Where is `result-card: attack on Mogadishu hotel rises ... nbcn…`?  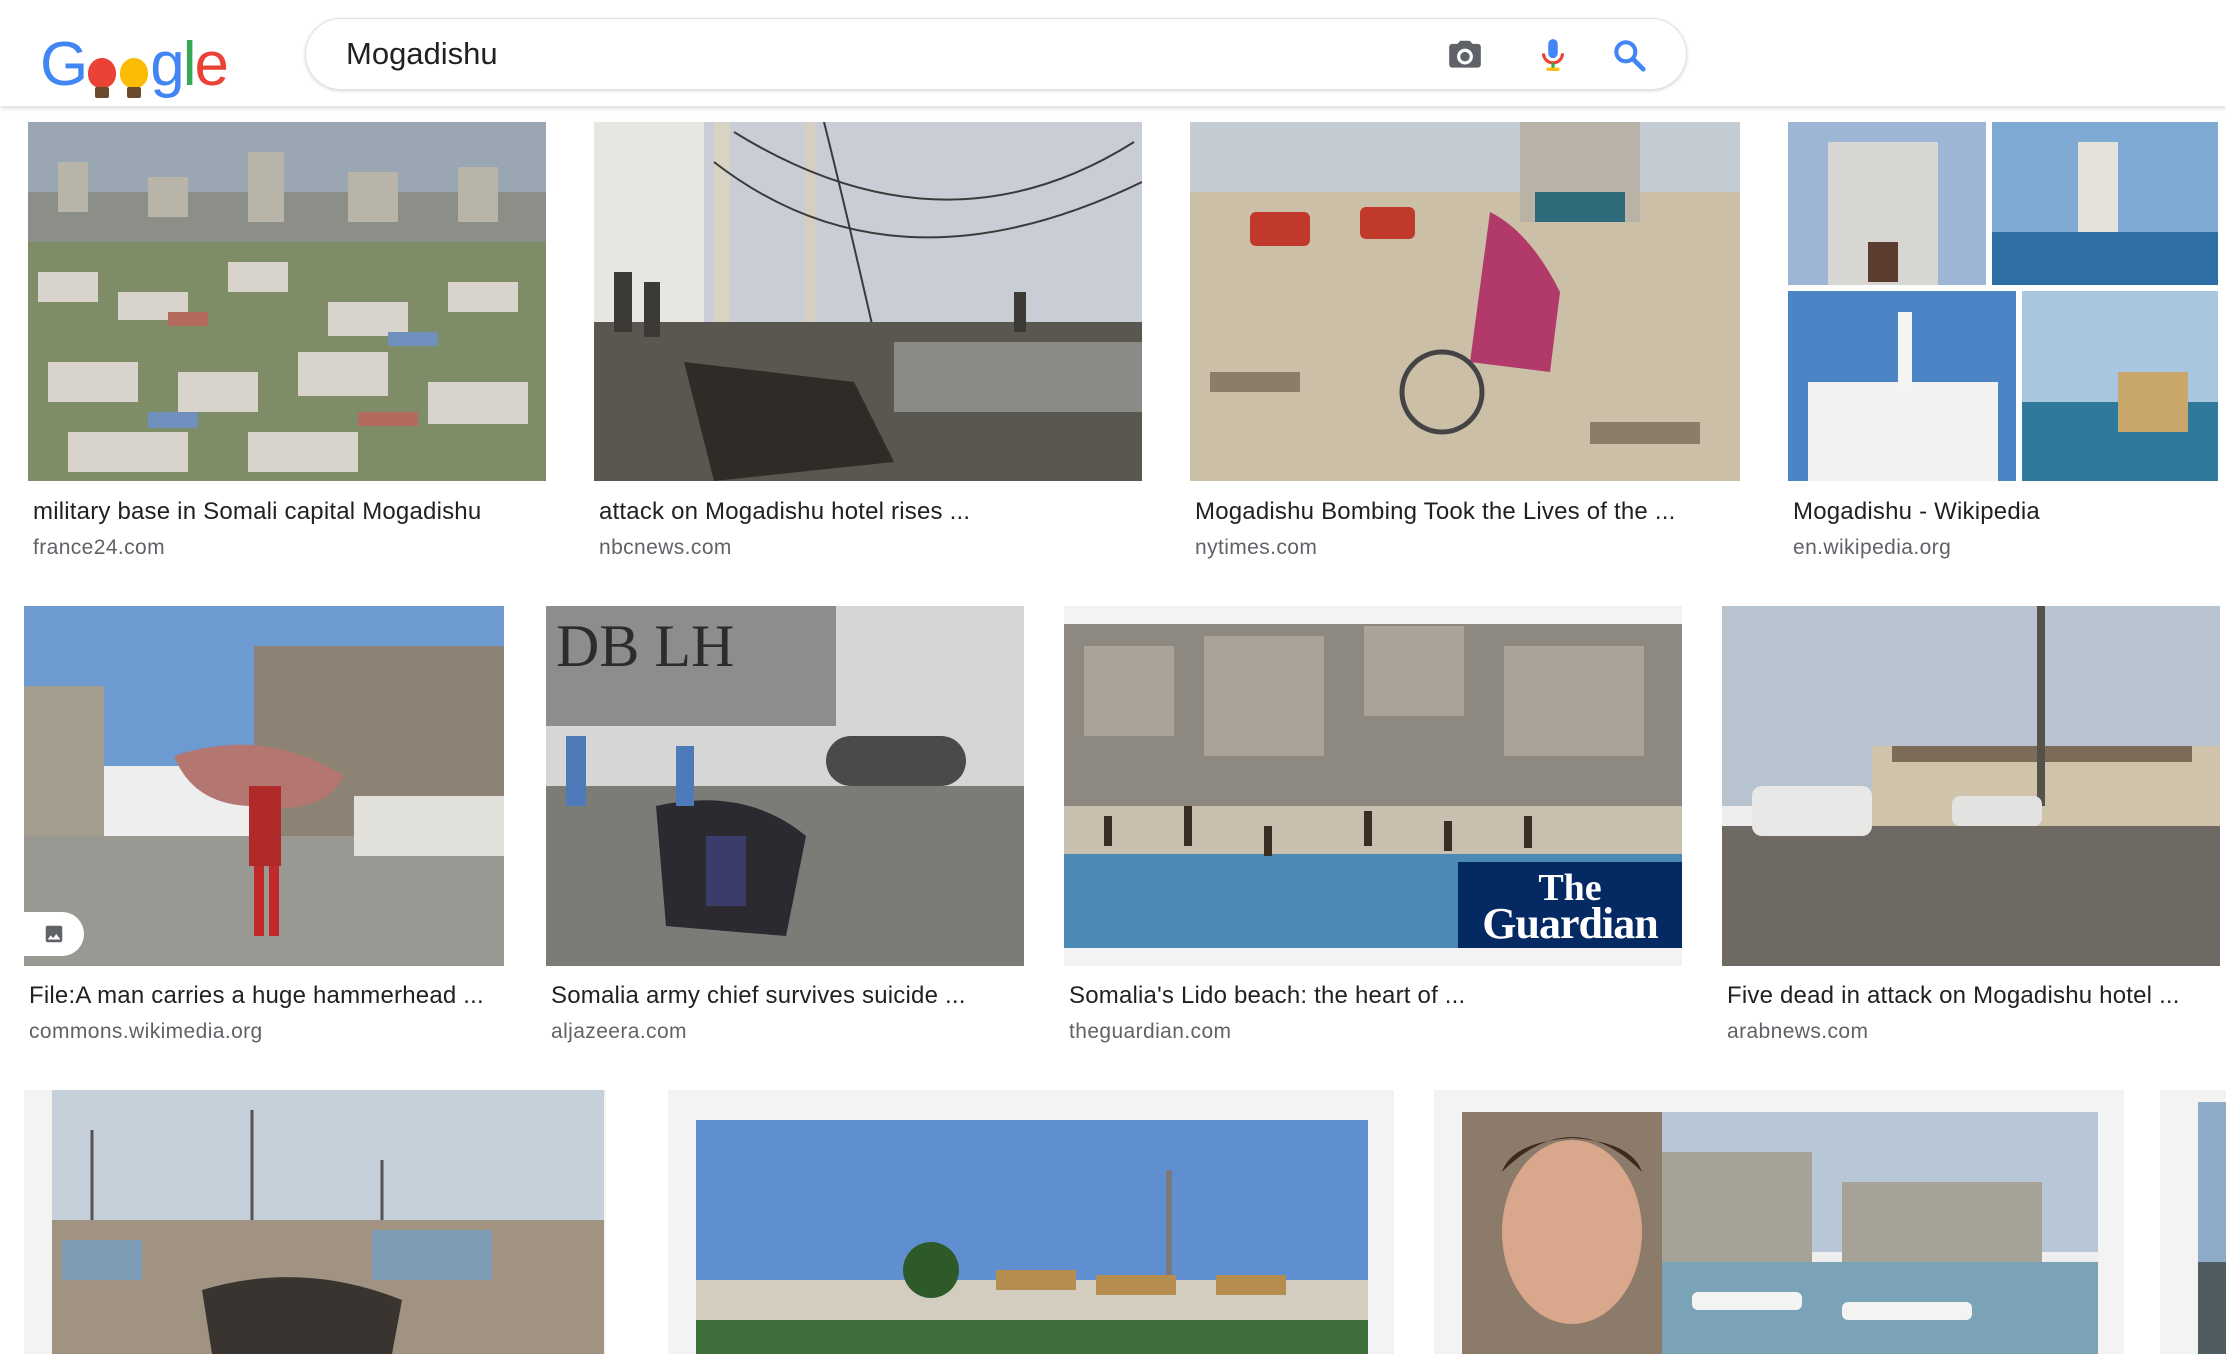 result-card: attack on Mogadishu hotel rises ... nbcn… is located at coordinates (868, 347).